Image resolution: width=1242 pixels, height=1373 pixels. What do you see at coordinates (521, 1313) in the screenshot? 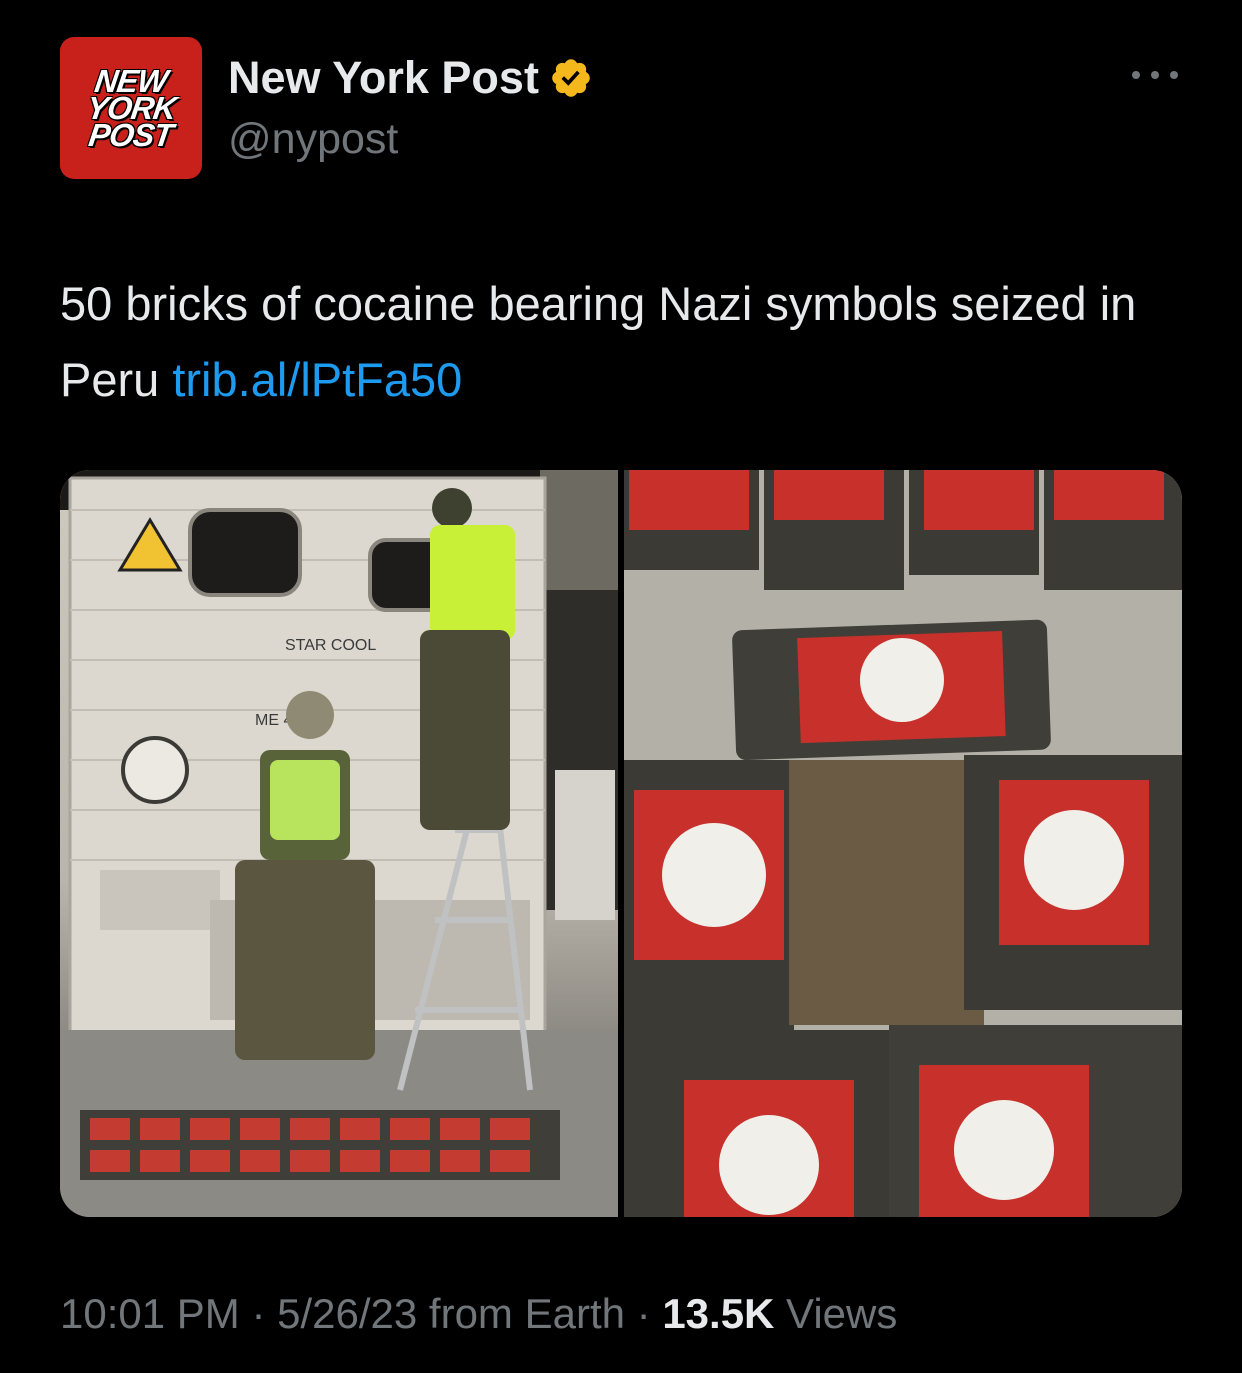
I see `tweet-source: from Earth` at bounding box center [521, 1313].